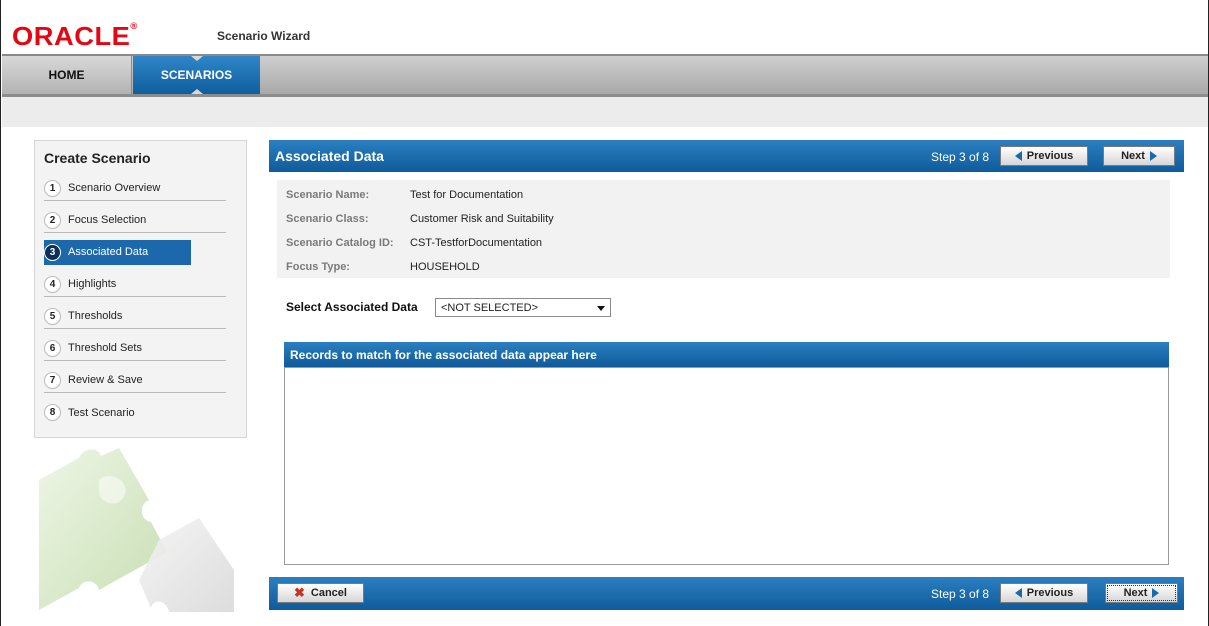  I want to click on detail-label: Scenario Catalog ID:, so click(340, 243).